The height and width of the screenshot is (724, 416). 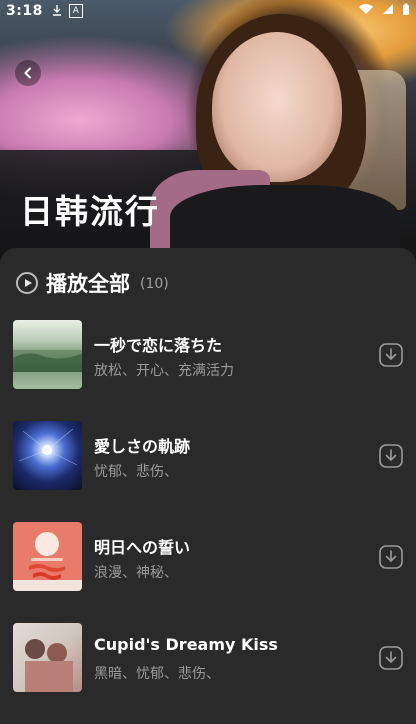 I want to click on track-title: 明日への誓い, so click(x=142, y=547).